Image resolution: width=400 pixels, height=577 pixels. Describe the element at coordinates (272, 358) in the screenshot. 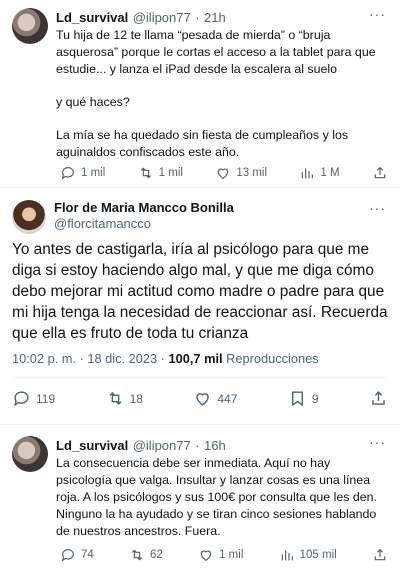

I see `views-label: Reproducciones` at that location.